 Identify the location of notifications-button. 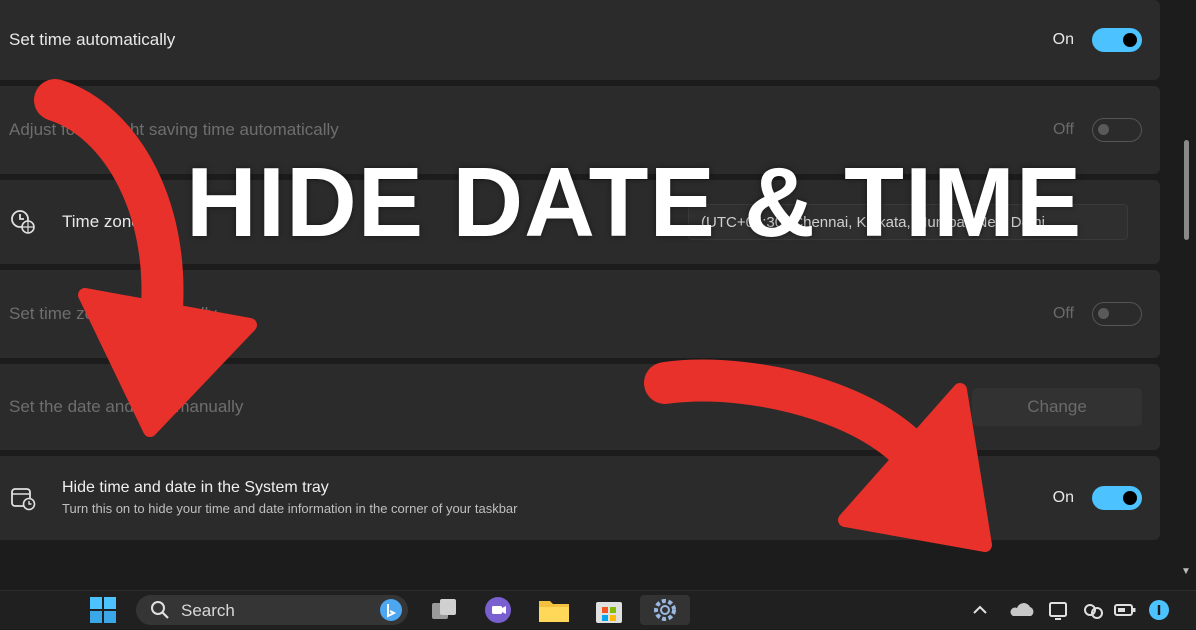
(1159, 610).